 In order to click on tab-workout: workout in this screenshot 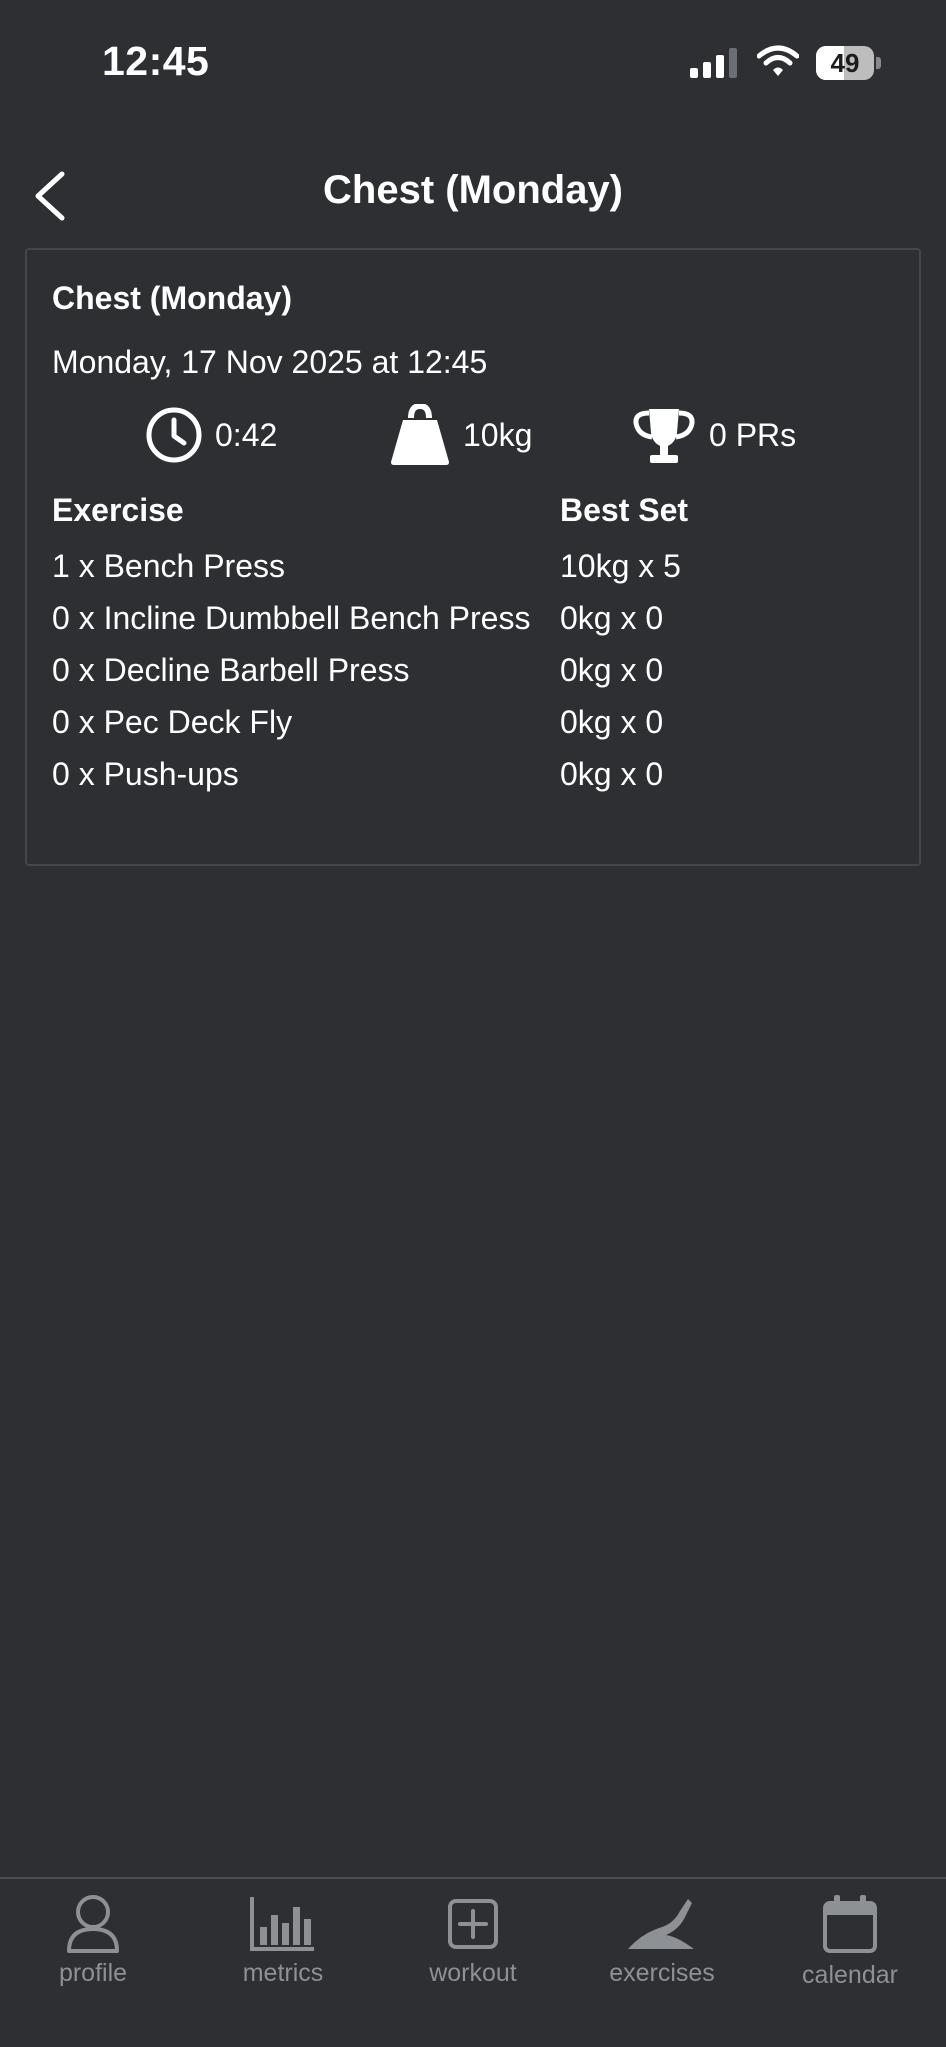, I will do `click(473, 1948)`.